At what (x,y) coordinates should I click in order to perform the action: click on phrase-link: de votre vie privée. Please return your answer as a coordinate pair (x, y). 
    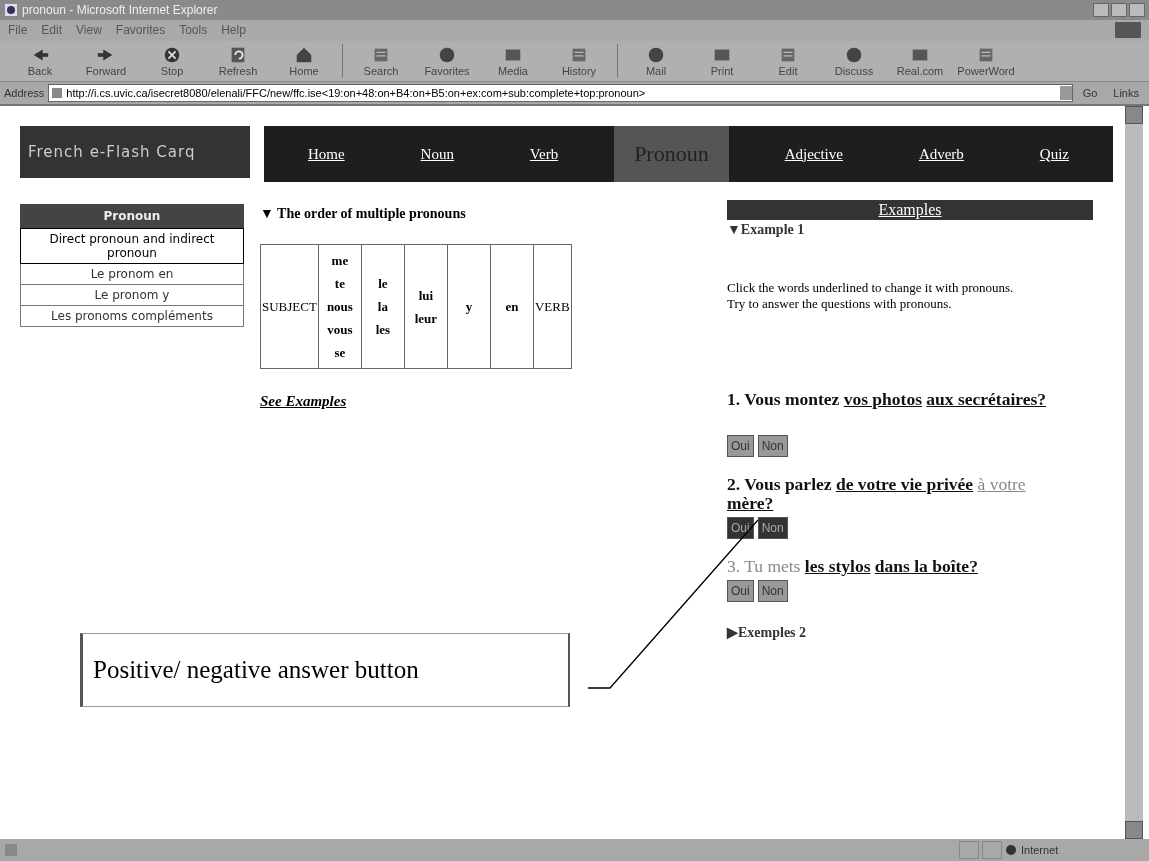
    Looking at the image, I should click on (904, 484).